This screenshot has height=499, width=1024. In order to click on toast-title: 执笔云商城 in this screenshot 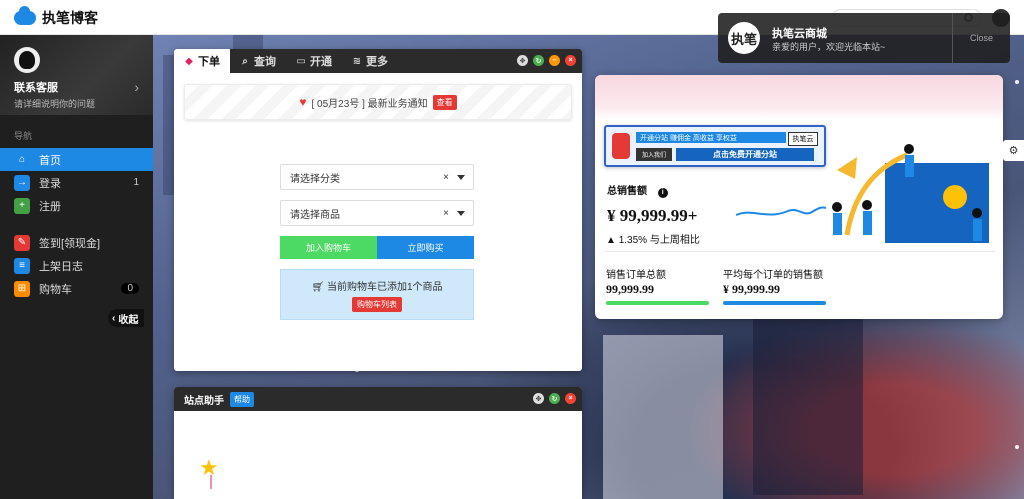, I will do `click(799, 34)`.